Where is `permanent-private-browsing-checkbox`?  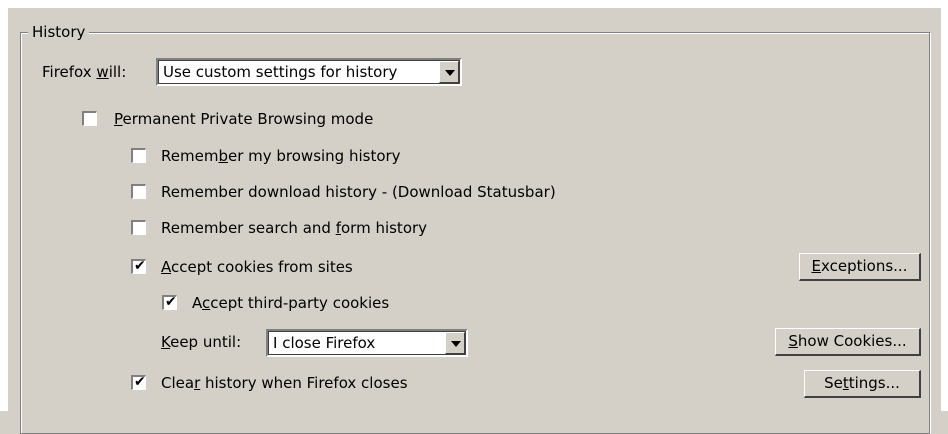
permanent-private-browsing-checkbox is located at coordinates (89, 118).